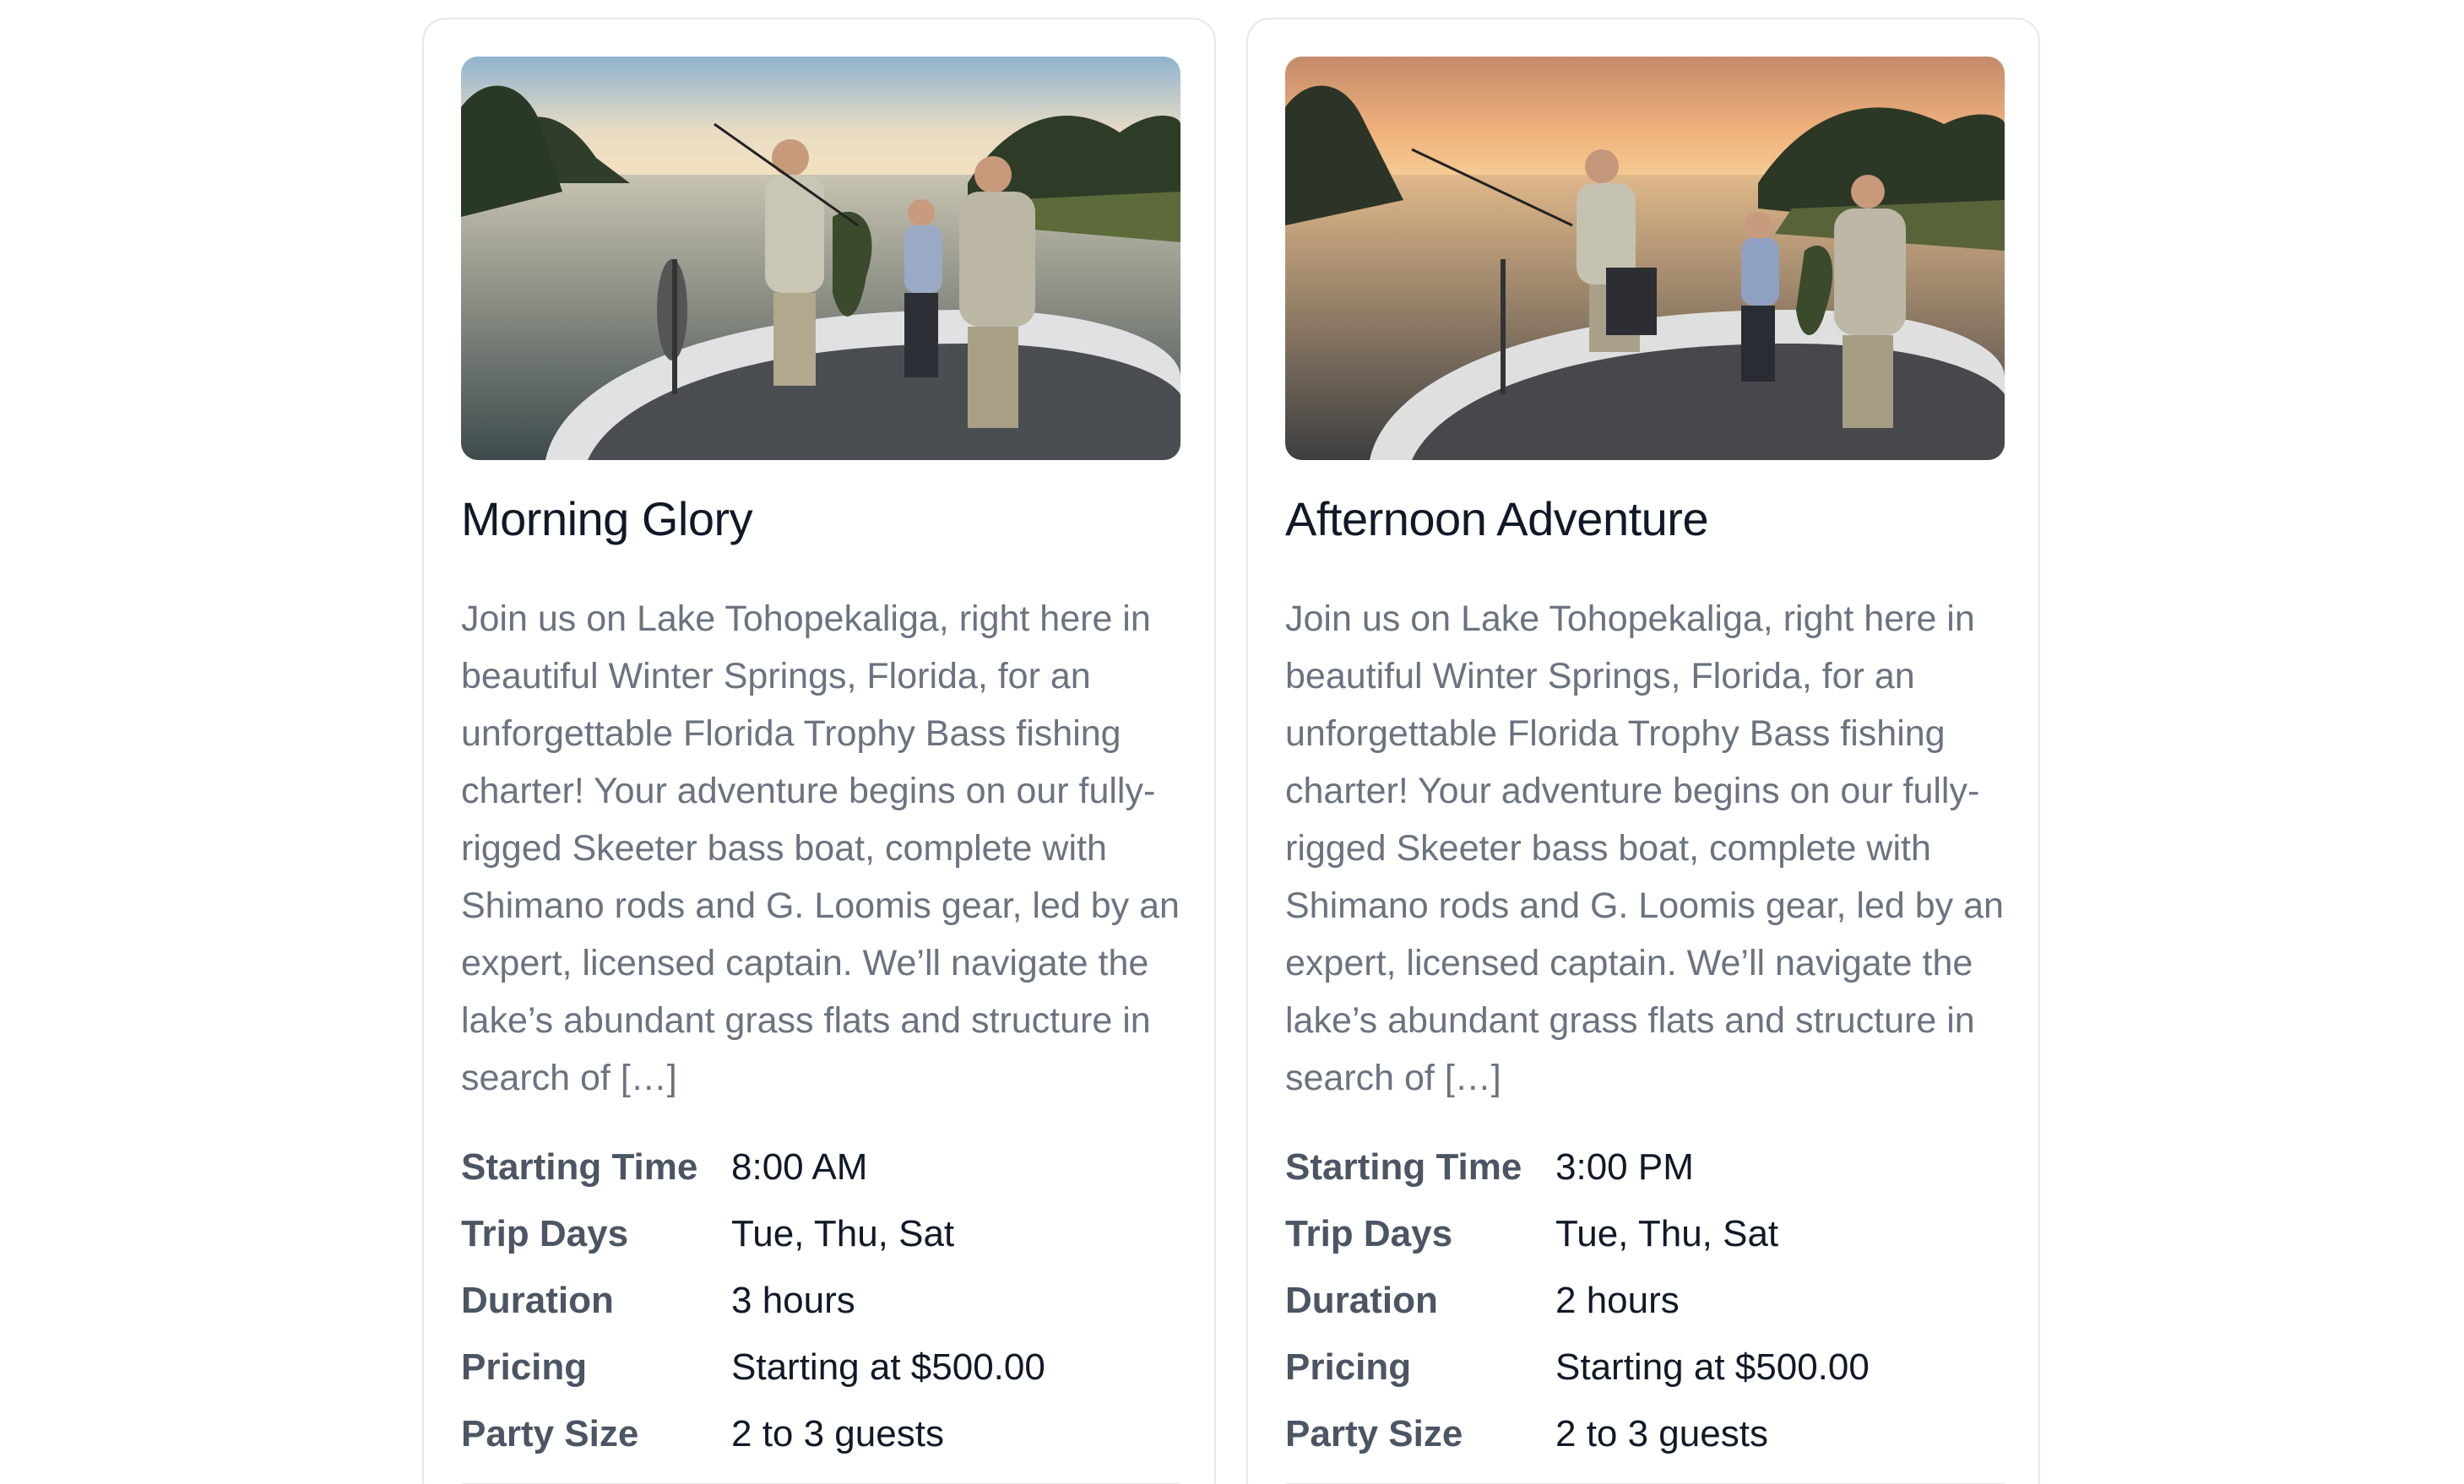 Image resolution: width=2464 pixels, height=1484 pixels. Describe the element at coordinates (793, 1300) in the screenshot. I see `detail-value: 3 hours` at that location.